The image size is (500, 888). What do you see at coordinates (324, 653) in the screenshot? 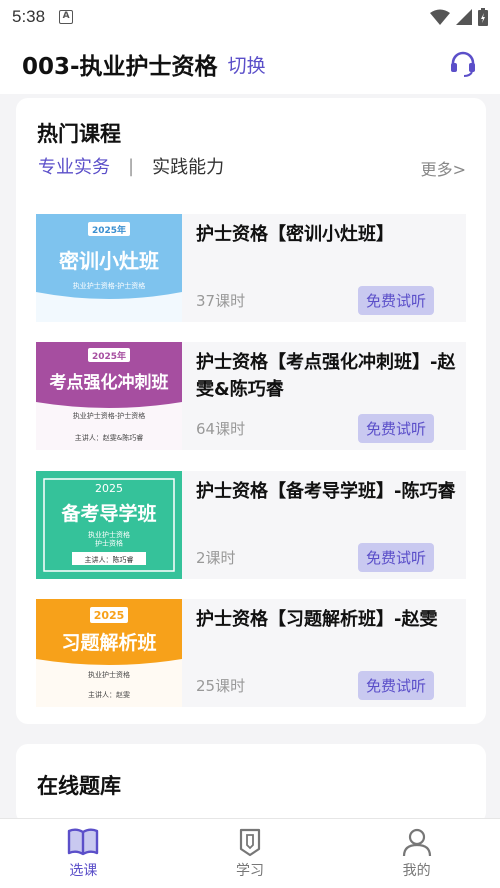
I see `course-info: 护士资格【习题解析班】-赵雯 25课时 免费试听` at bounding box center [324, 653].